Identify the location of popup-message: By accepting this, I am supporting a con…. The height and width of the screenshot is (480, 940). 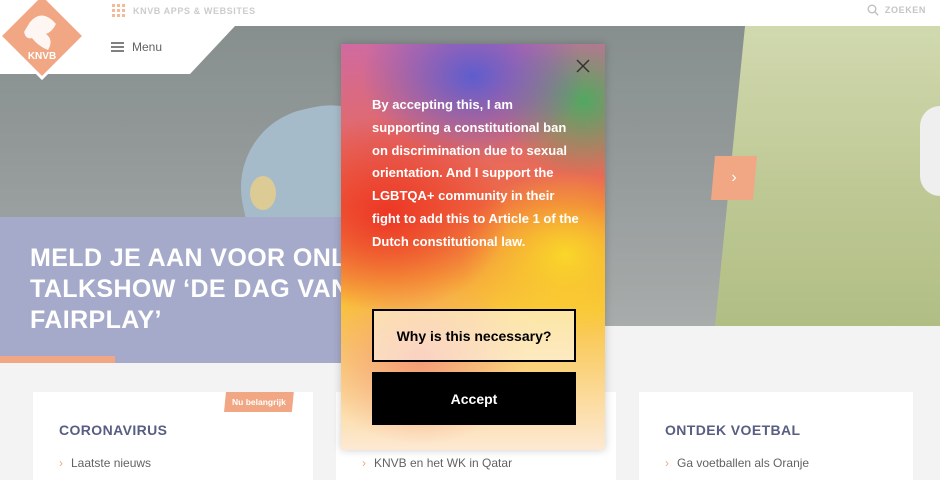
(475, 173).